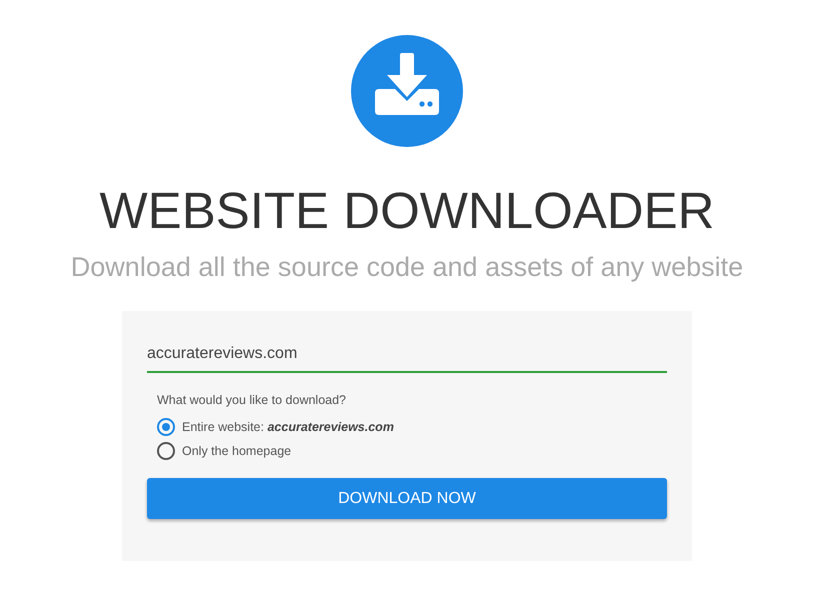 This screenshot has height=595, width=814. I want to click on option-label: Only the homepage, so click(237, 451).